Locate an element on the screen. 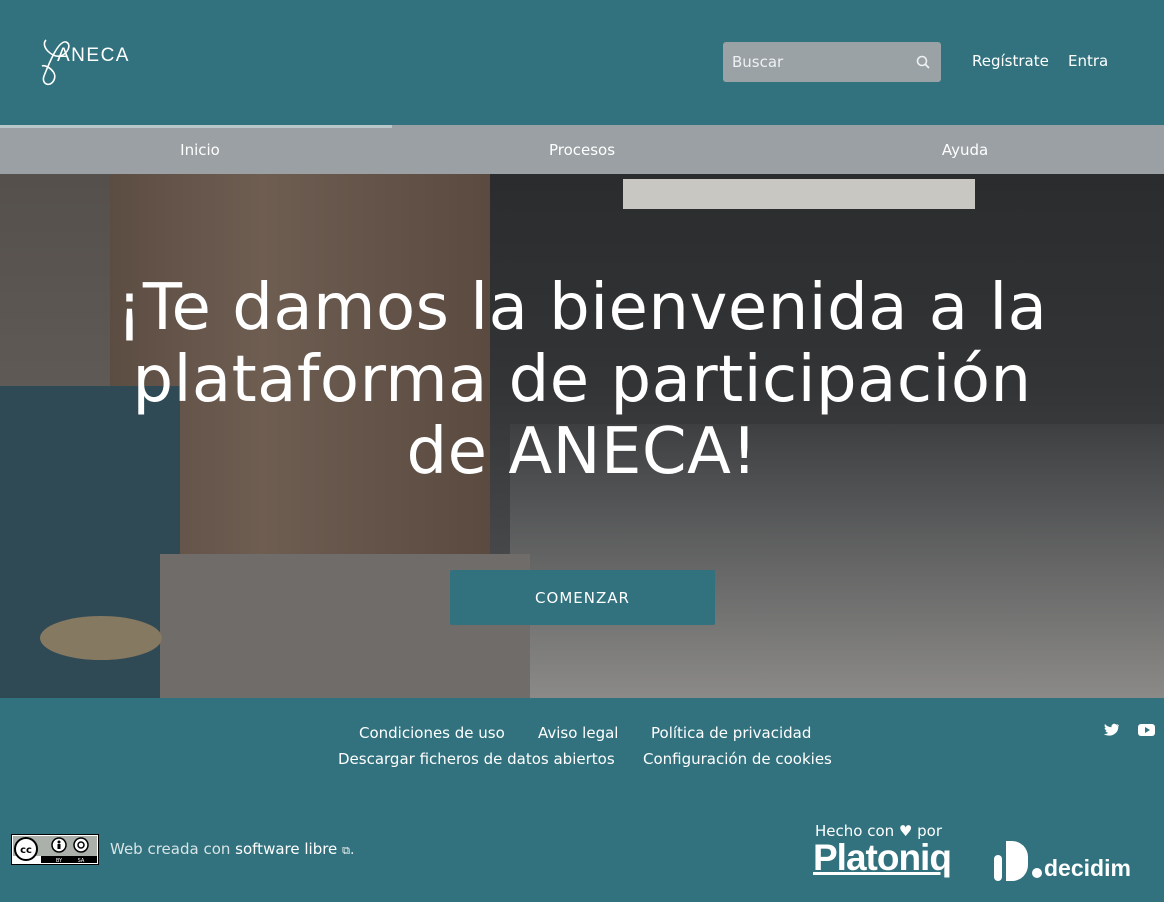 The width and height of the screenshot is (1164, 902). nav-item-ayuda: Ayuda is located at coordinates (965, 149).